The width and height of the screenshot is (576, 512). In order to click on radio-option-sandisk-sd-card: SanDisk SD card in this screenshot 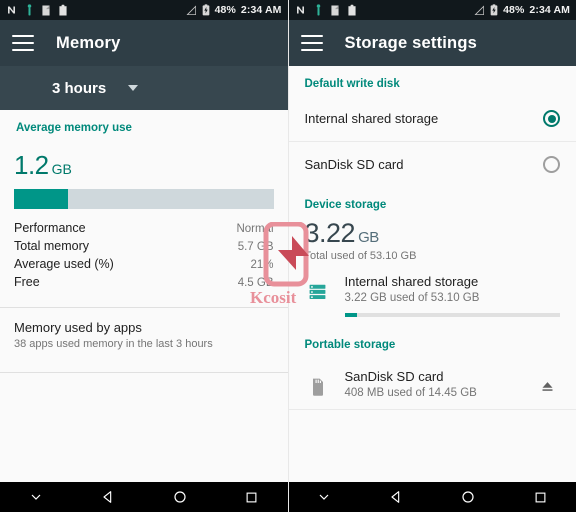, I will do `click(432, 164)`.